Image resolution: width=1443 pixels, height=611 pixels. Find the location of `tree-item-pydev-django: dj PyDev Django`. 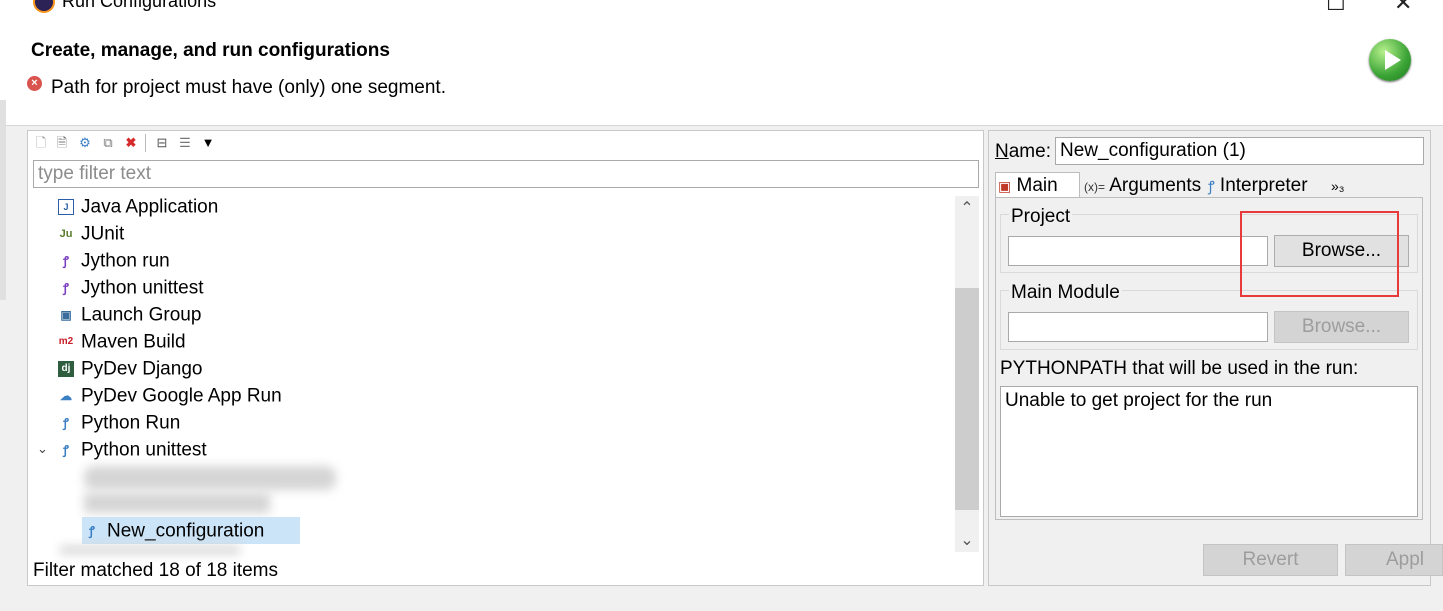

tree-item-pydev-django: dj PyDev Django is located at coordinates (130, 368).